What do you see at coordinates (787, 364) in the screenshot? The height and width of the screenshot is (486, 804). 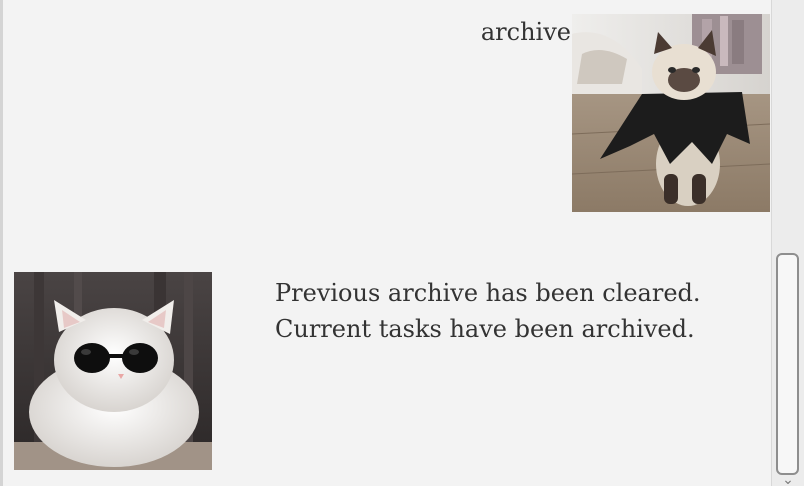 I see `scrollbar-thumb` at bounding box center [787, 364].